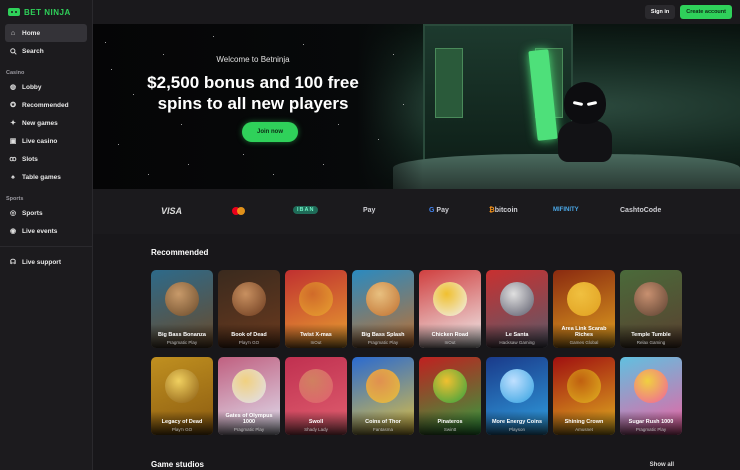 Image resolution: width=740 pixels, height=470 pixels. I want to click on sidebar-item-search: Search, so click(46, 51).